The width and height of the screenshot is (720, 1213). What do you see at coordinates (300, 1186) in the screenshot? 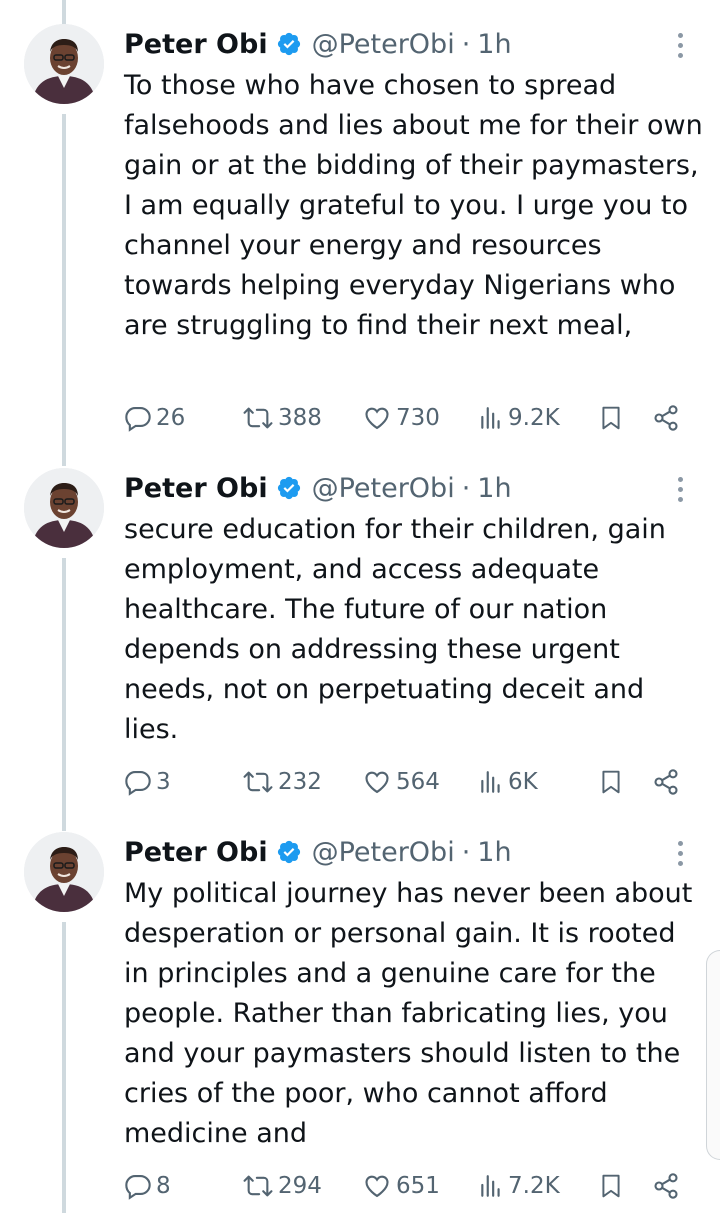
I see `repost-count: 294` at bounding box center [300, 1186].